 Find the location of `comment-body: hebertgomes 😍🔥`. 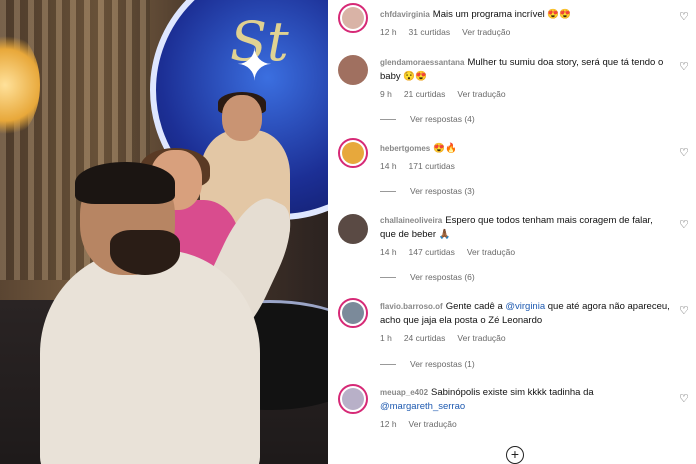

comment-body: hebertgomes 😍🔥 is located at coordinates (525, 149).